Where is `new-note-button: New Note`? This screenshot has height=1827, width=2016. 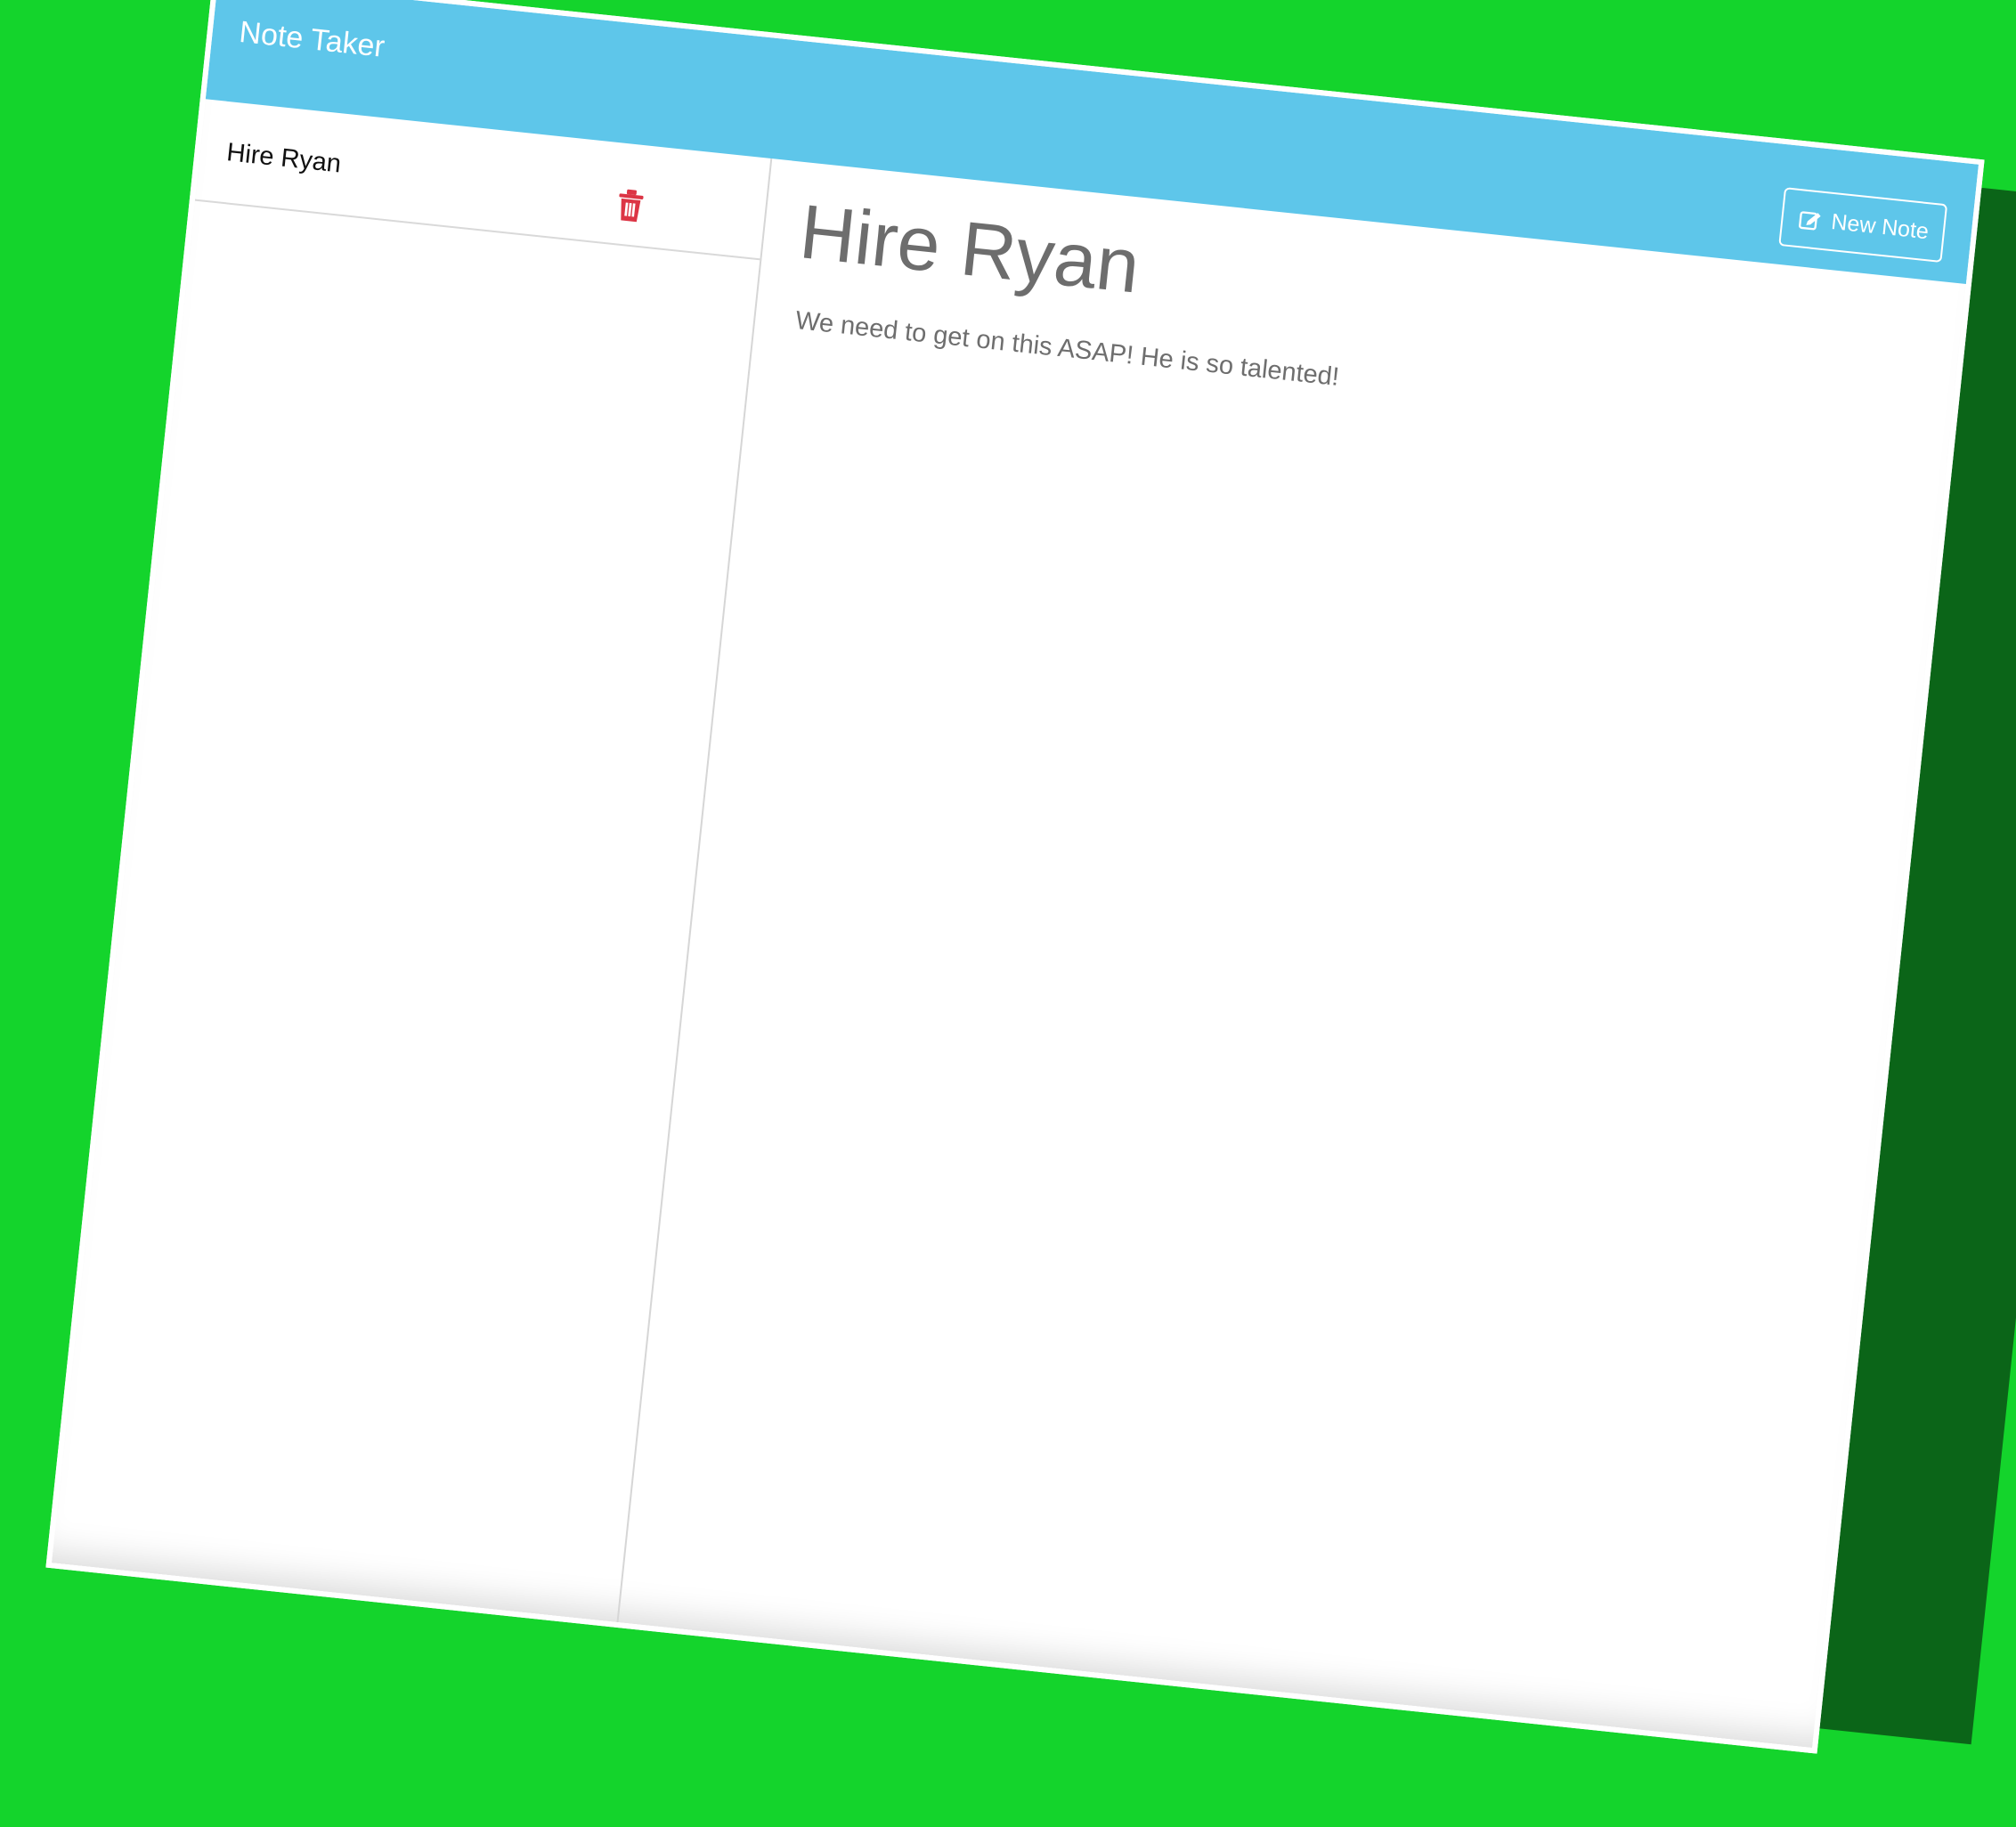 new-note-button: New Note is located at coordinates (1863, 225).